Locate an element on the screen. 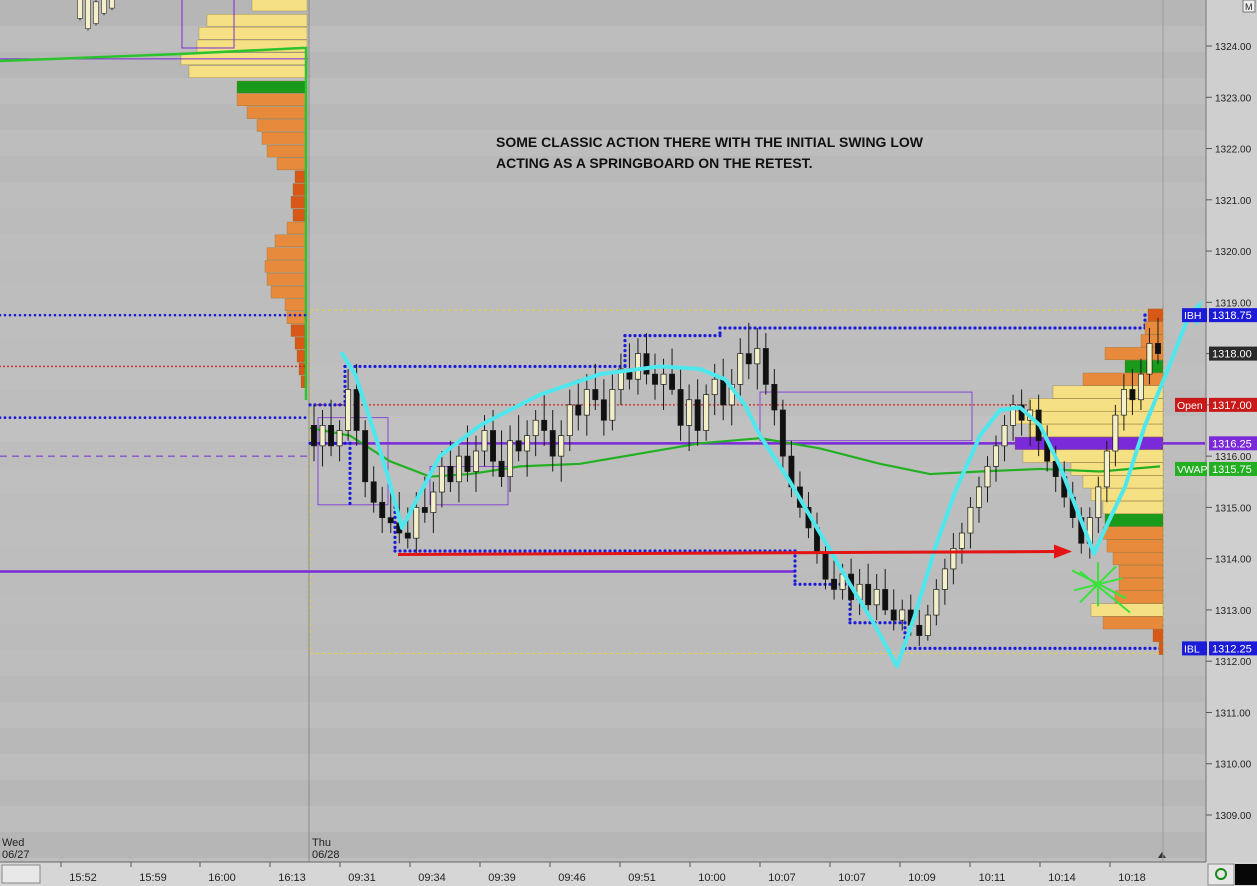 This screenshot has height=886, width=1257. x-tick-label: 10:18 is located at coordinates (1132, 878).